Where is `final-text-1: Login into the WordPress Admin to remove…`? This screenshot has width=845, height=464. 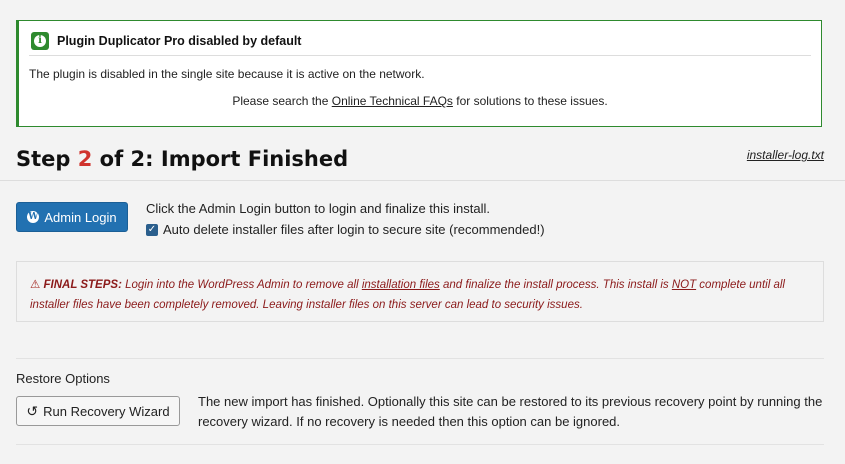 final-text-1: Login into the WordPress Admin to remove… is located at coordinates (241, 285).